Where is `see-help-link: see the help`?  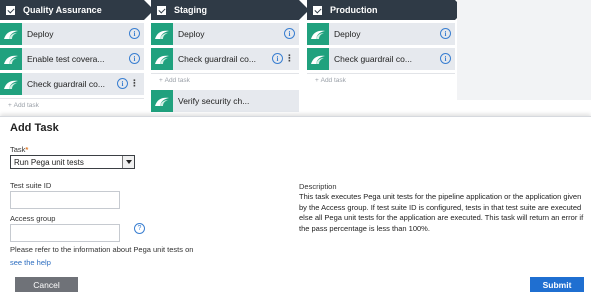
see-help-link: see the help is located at coordinates (30, 262).